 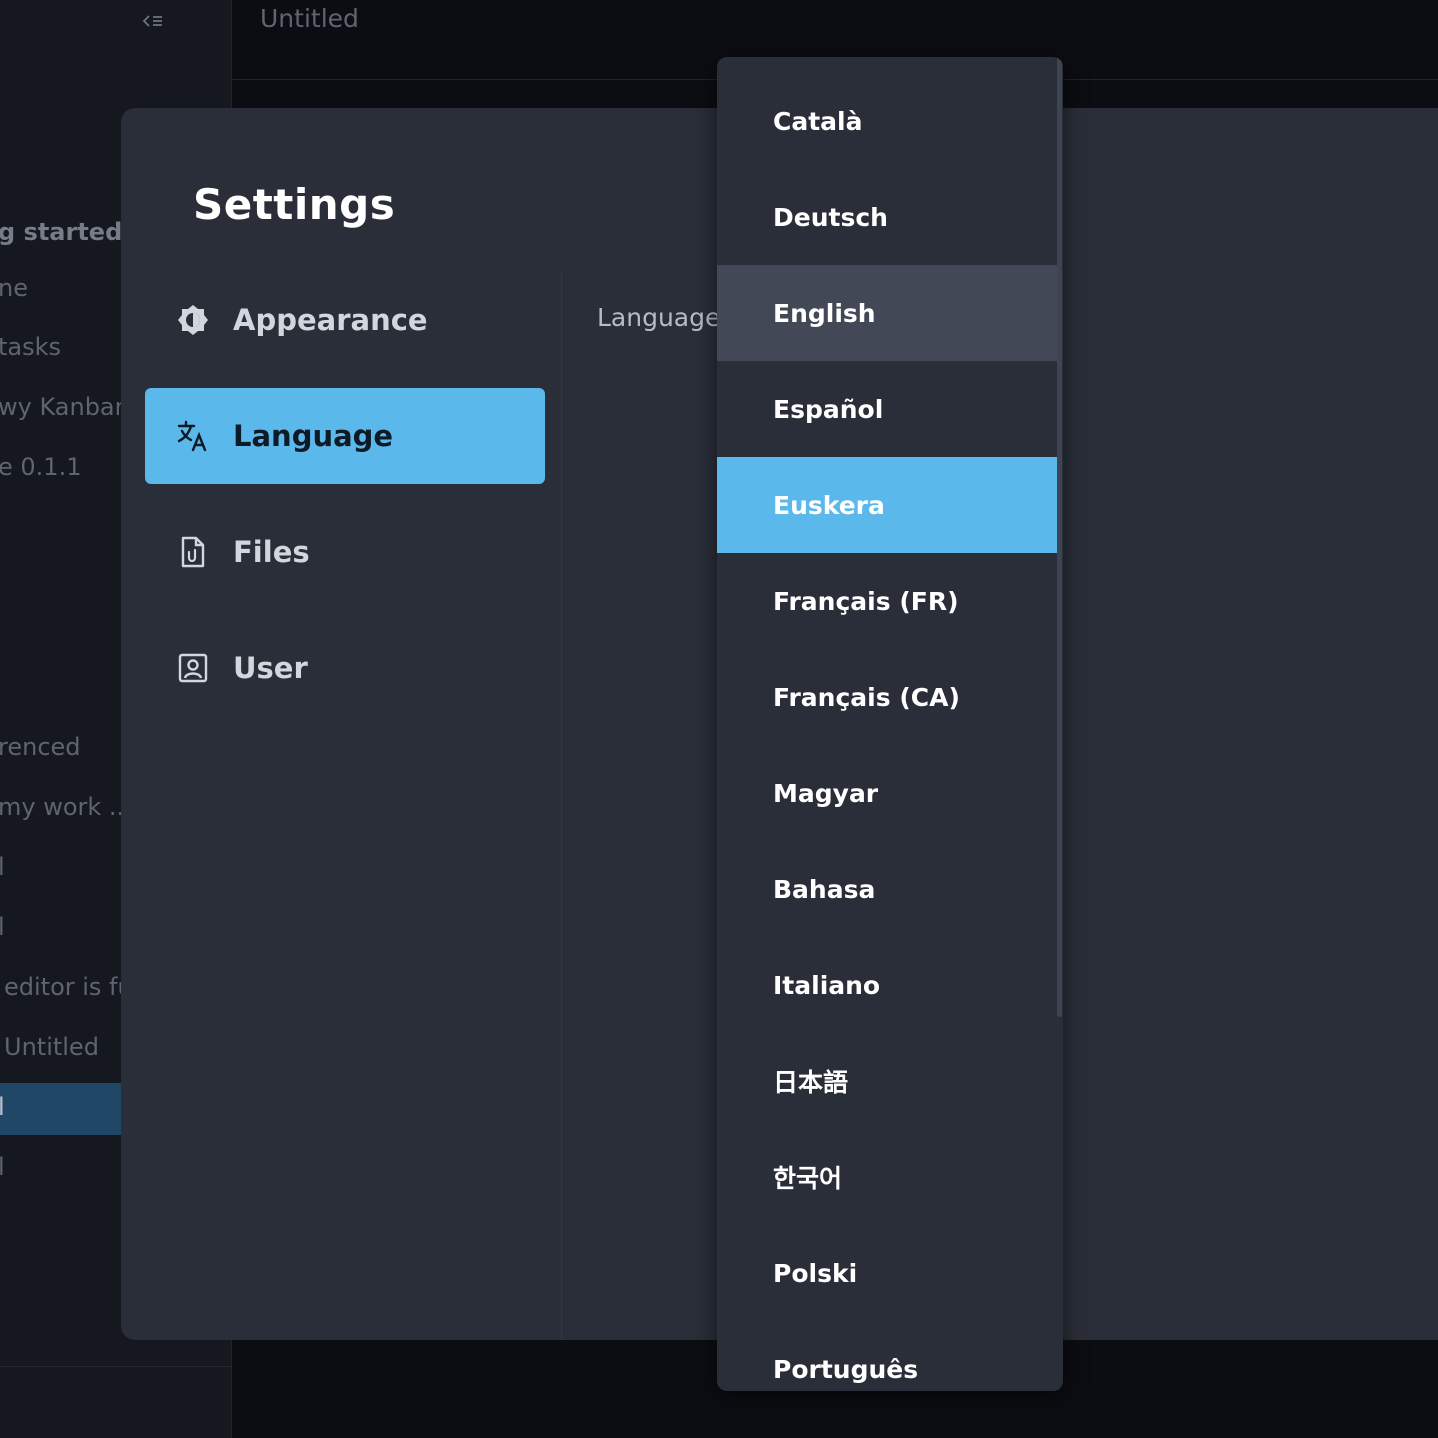 I want to click on language-option: Français (FR), so click(x=887, y=601).